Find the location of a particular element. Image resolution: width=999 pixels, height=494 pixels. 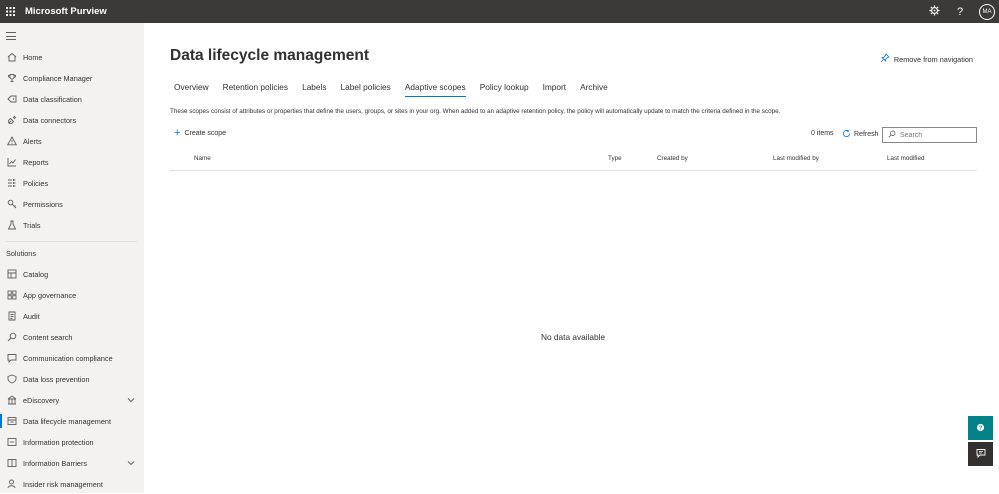

refresh-button: Refresh is located at coordinates (860, 134).